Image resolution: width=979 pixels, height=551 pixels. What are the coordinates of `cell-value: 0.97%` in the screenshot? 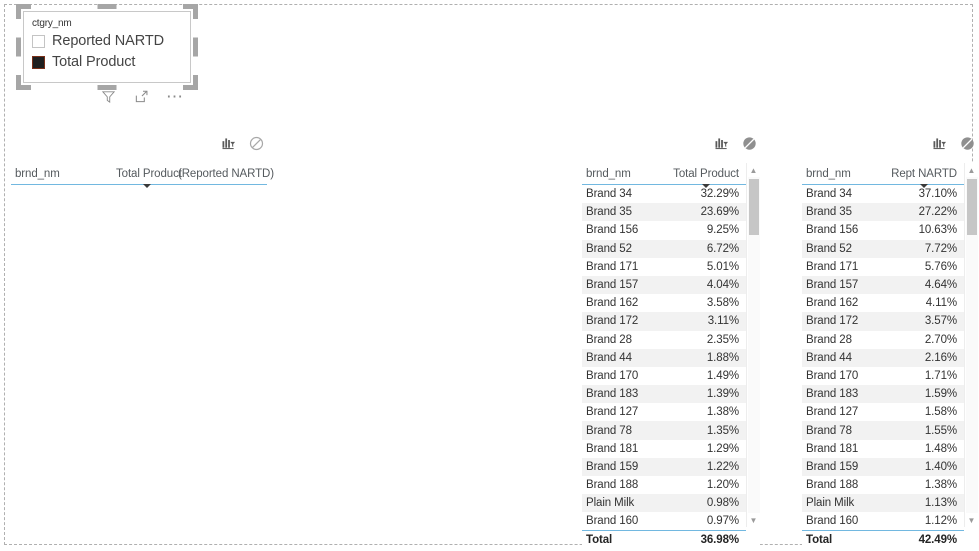 It's located at (722, 521).